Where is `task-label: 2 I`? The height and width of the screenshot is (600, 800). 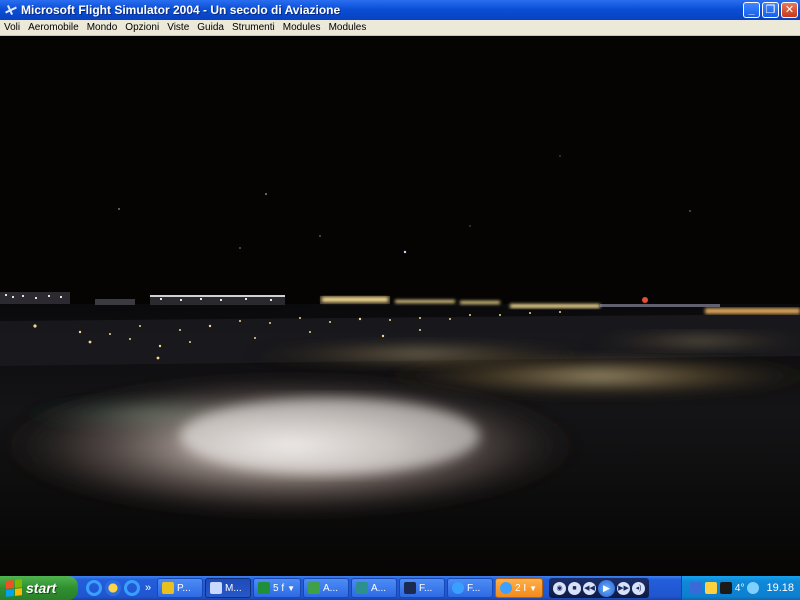 task-label: 2 I is located at coordinates (521, 588).